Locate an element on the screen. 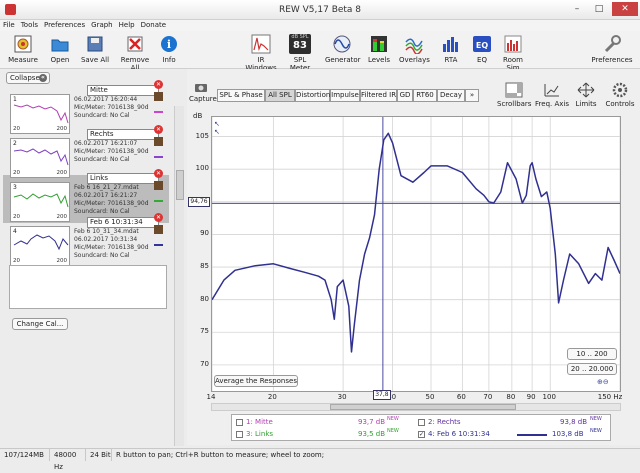 The image size is (640, 473). measurement-name-input: Mitte is located at coordinates (123, 90).